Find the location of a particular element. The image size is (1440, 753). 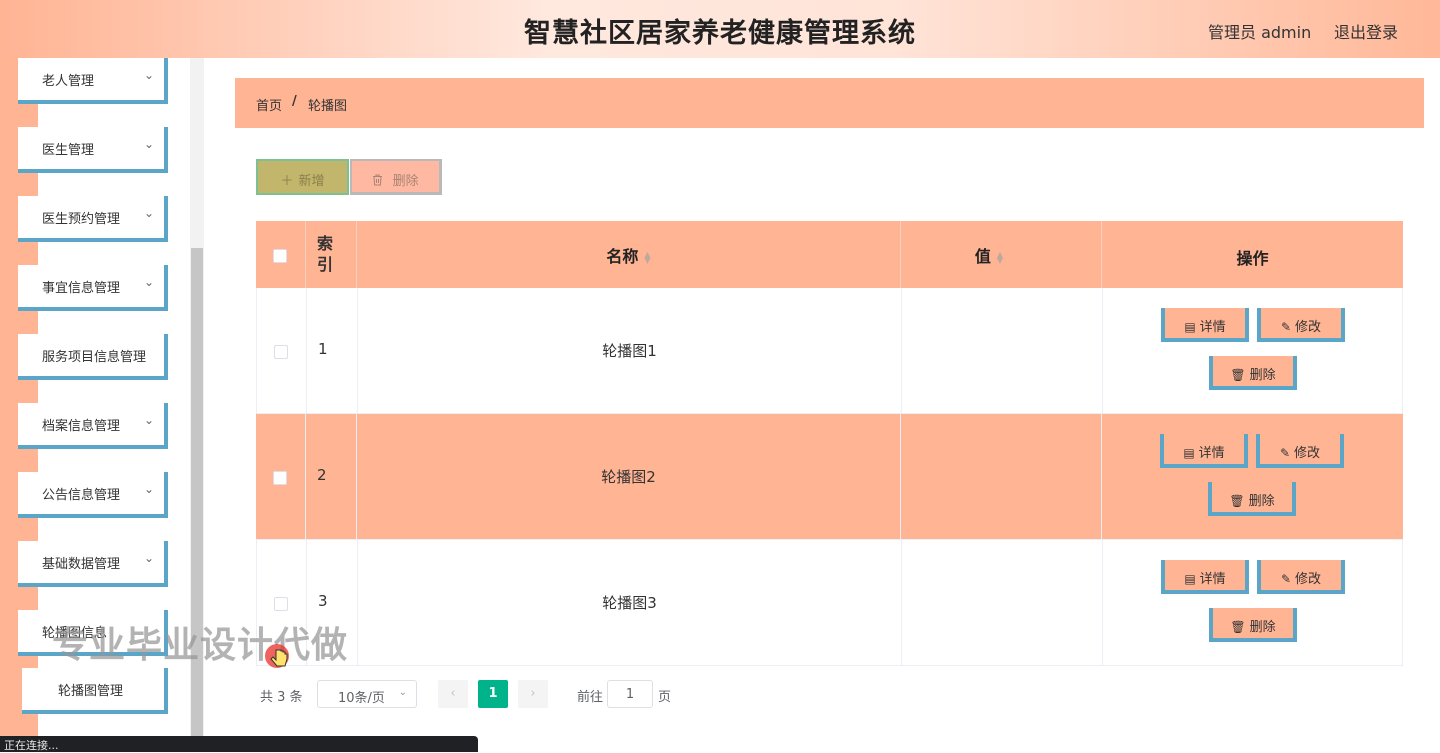

header-name-cell: 名称 ▲ ▼ is located at coordinates (629, 254).